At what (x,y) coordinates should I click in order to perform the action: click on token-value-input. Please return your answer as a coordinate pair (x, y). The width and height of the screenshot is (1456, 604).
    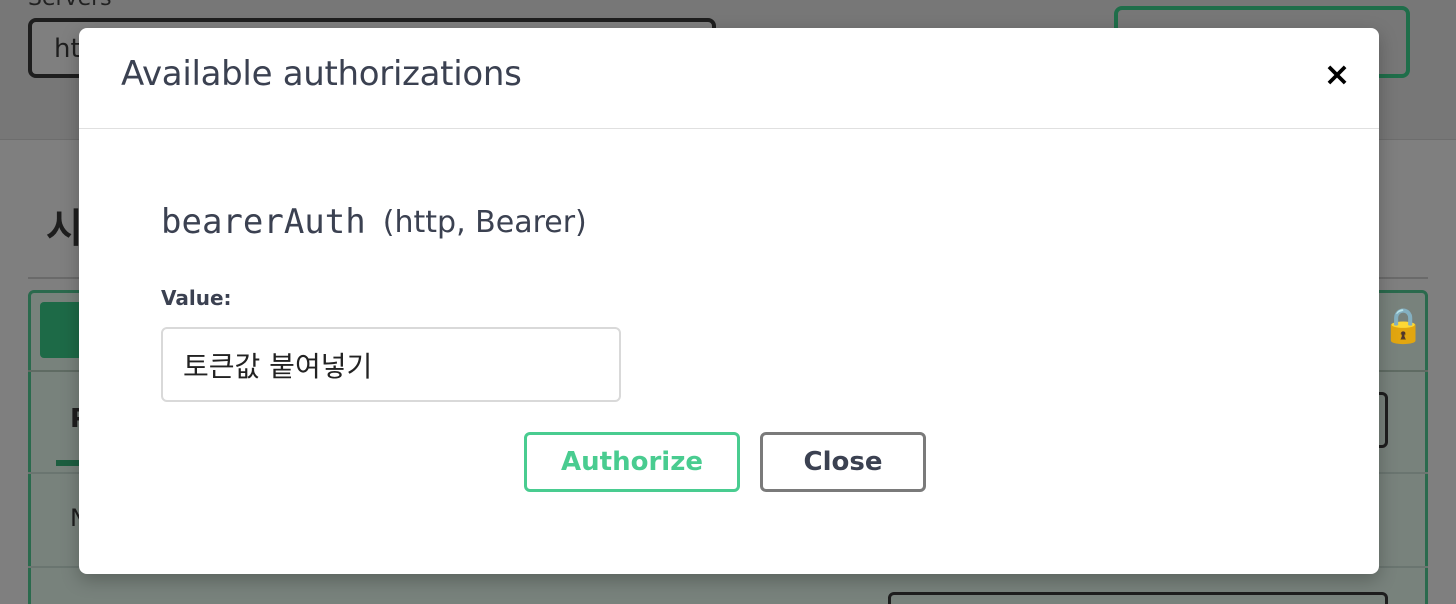
    Looking at the image, I should click on (391, 364).